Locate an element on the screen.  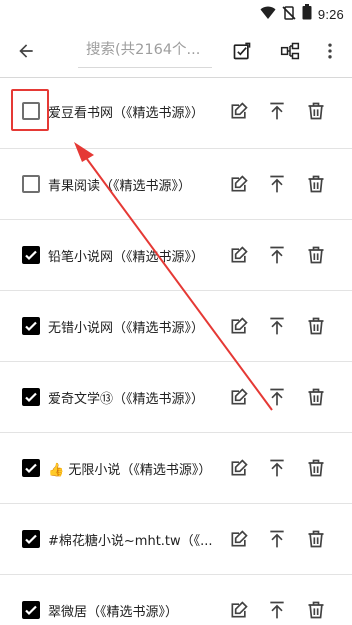
source-row: 爱豆看书网（《精选书源》） is located at coordinates (176, 113).